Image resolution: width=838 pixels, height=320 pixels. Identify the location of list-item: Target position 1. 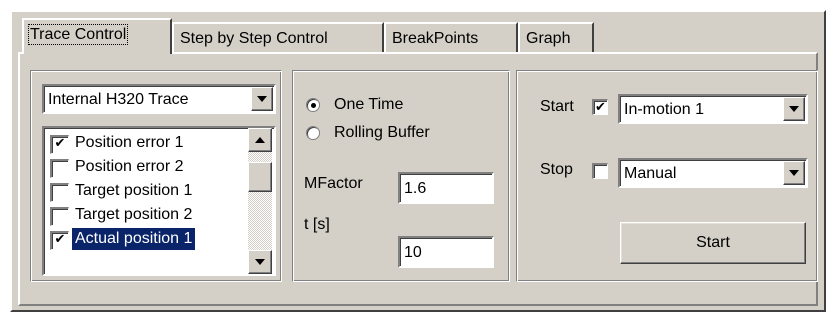
(144, 191).